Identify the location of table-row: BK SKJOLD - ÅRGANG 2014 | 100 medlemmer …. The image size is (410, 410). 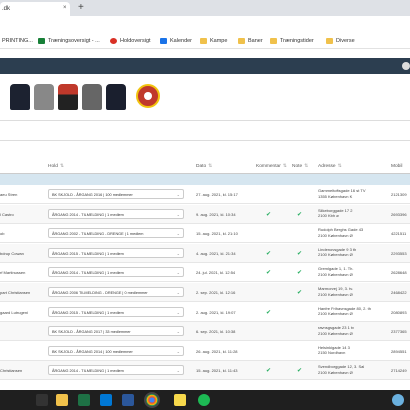
(205, 351).